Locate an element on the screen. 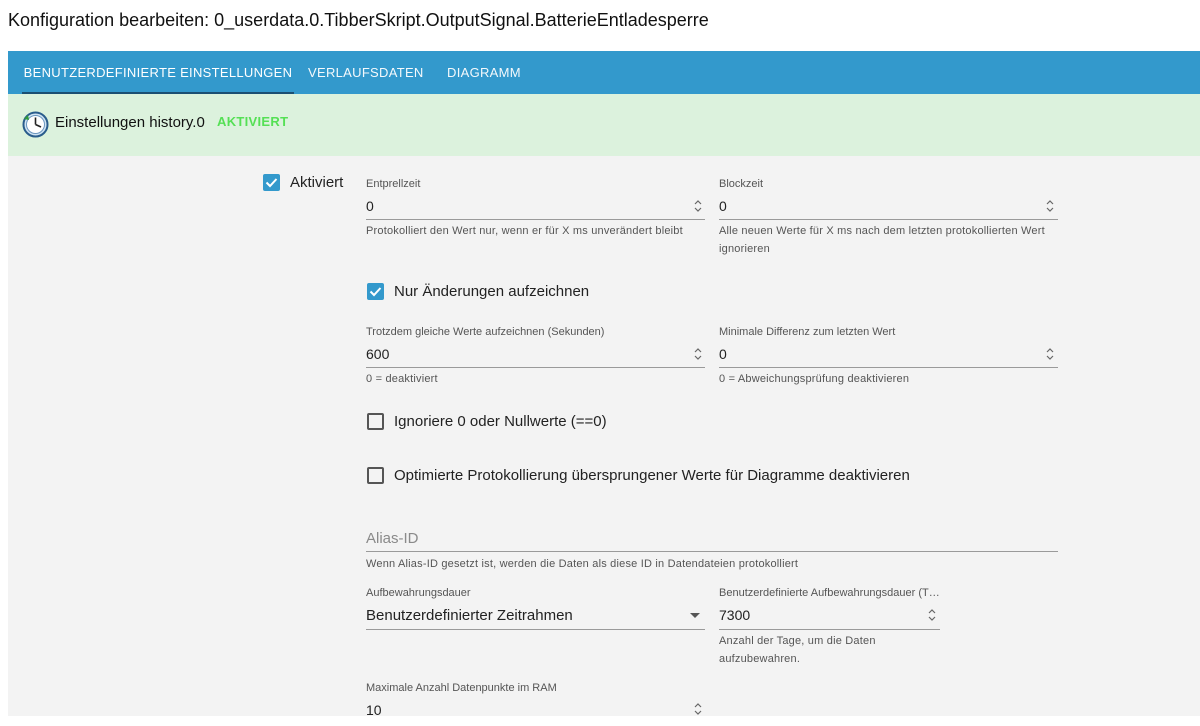  tab-custom-settings: BENUTZERDEFINIERTE EINSTELLUNGEN is located at coordinates (158, 72).